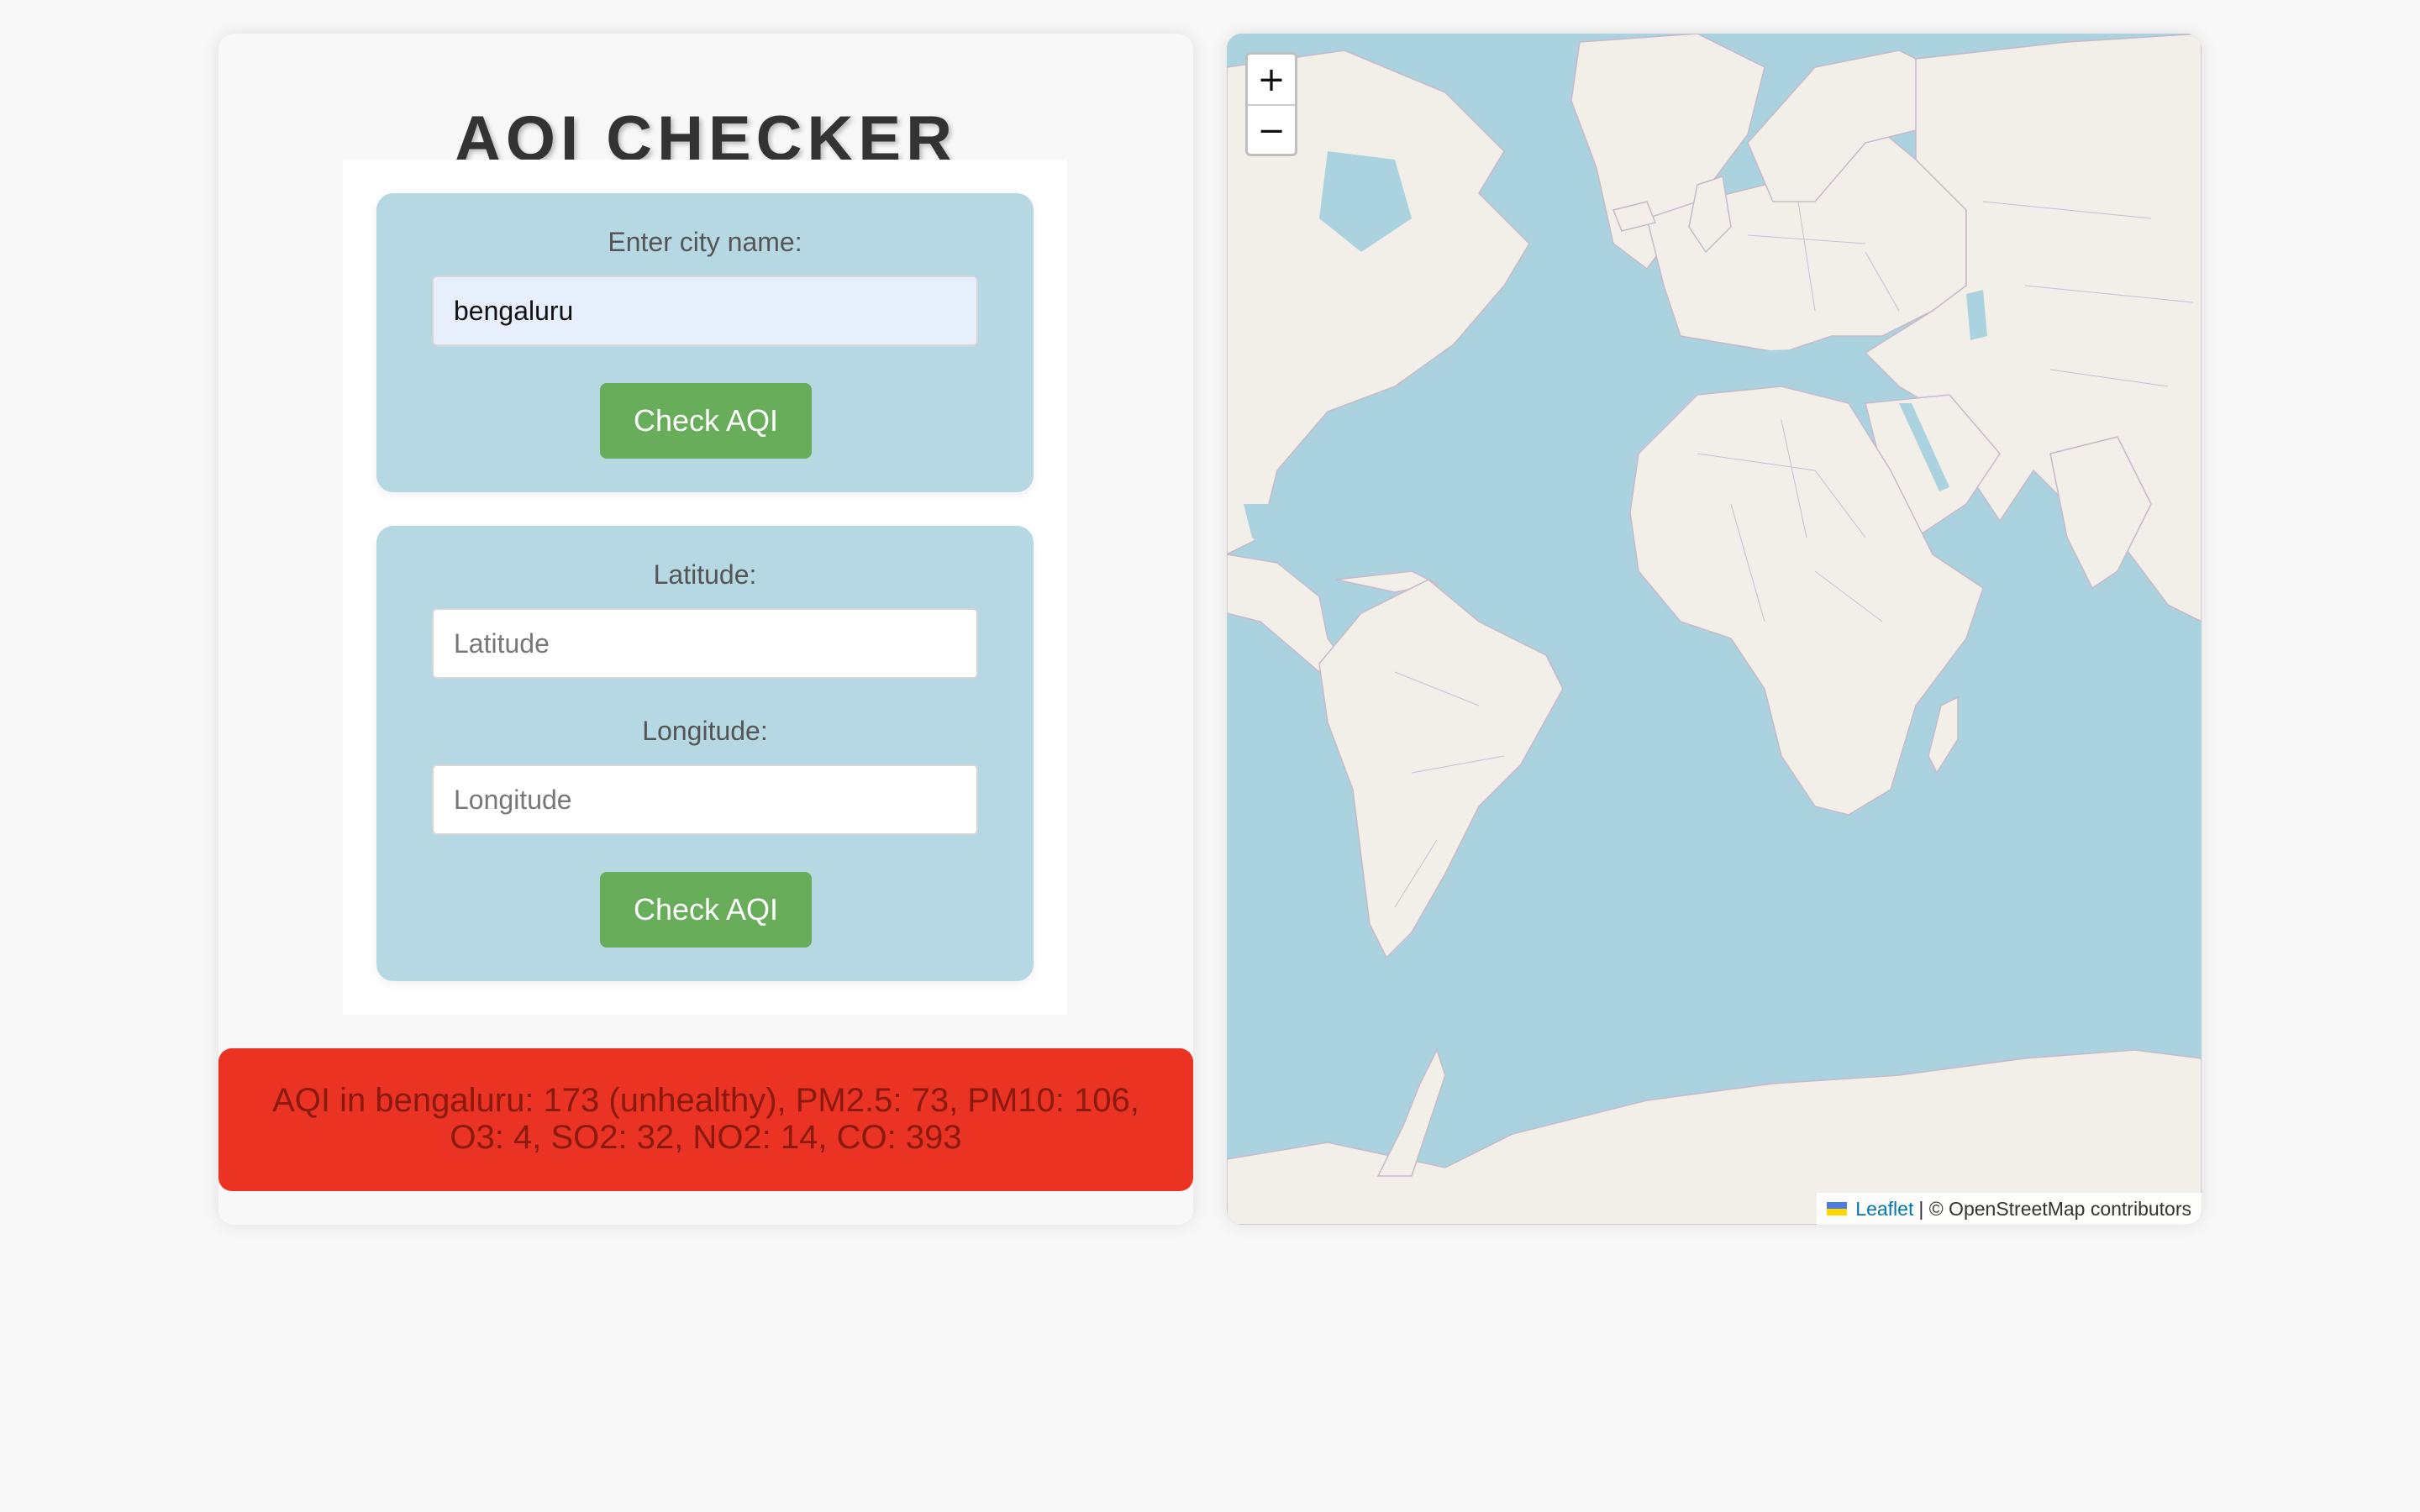 Image resolution: width=2420 pixels, height=1512 pixels. What do you see at coordinates (2054, 1208) in the screenshot?
I see `attribution-text: | © OpenStreetMap contributors` at bounding box center [2054, 1208].